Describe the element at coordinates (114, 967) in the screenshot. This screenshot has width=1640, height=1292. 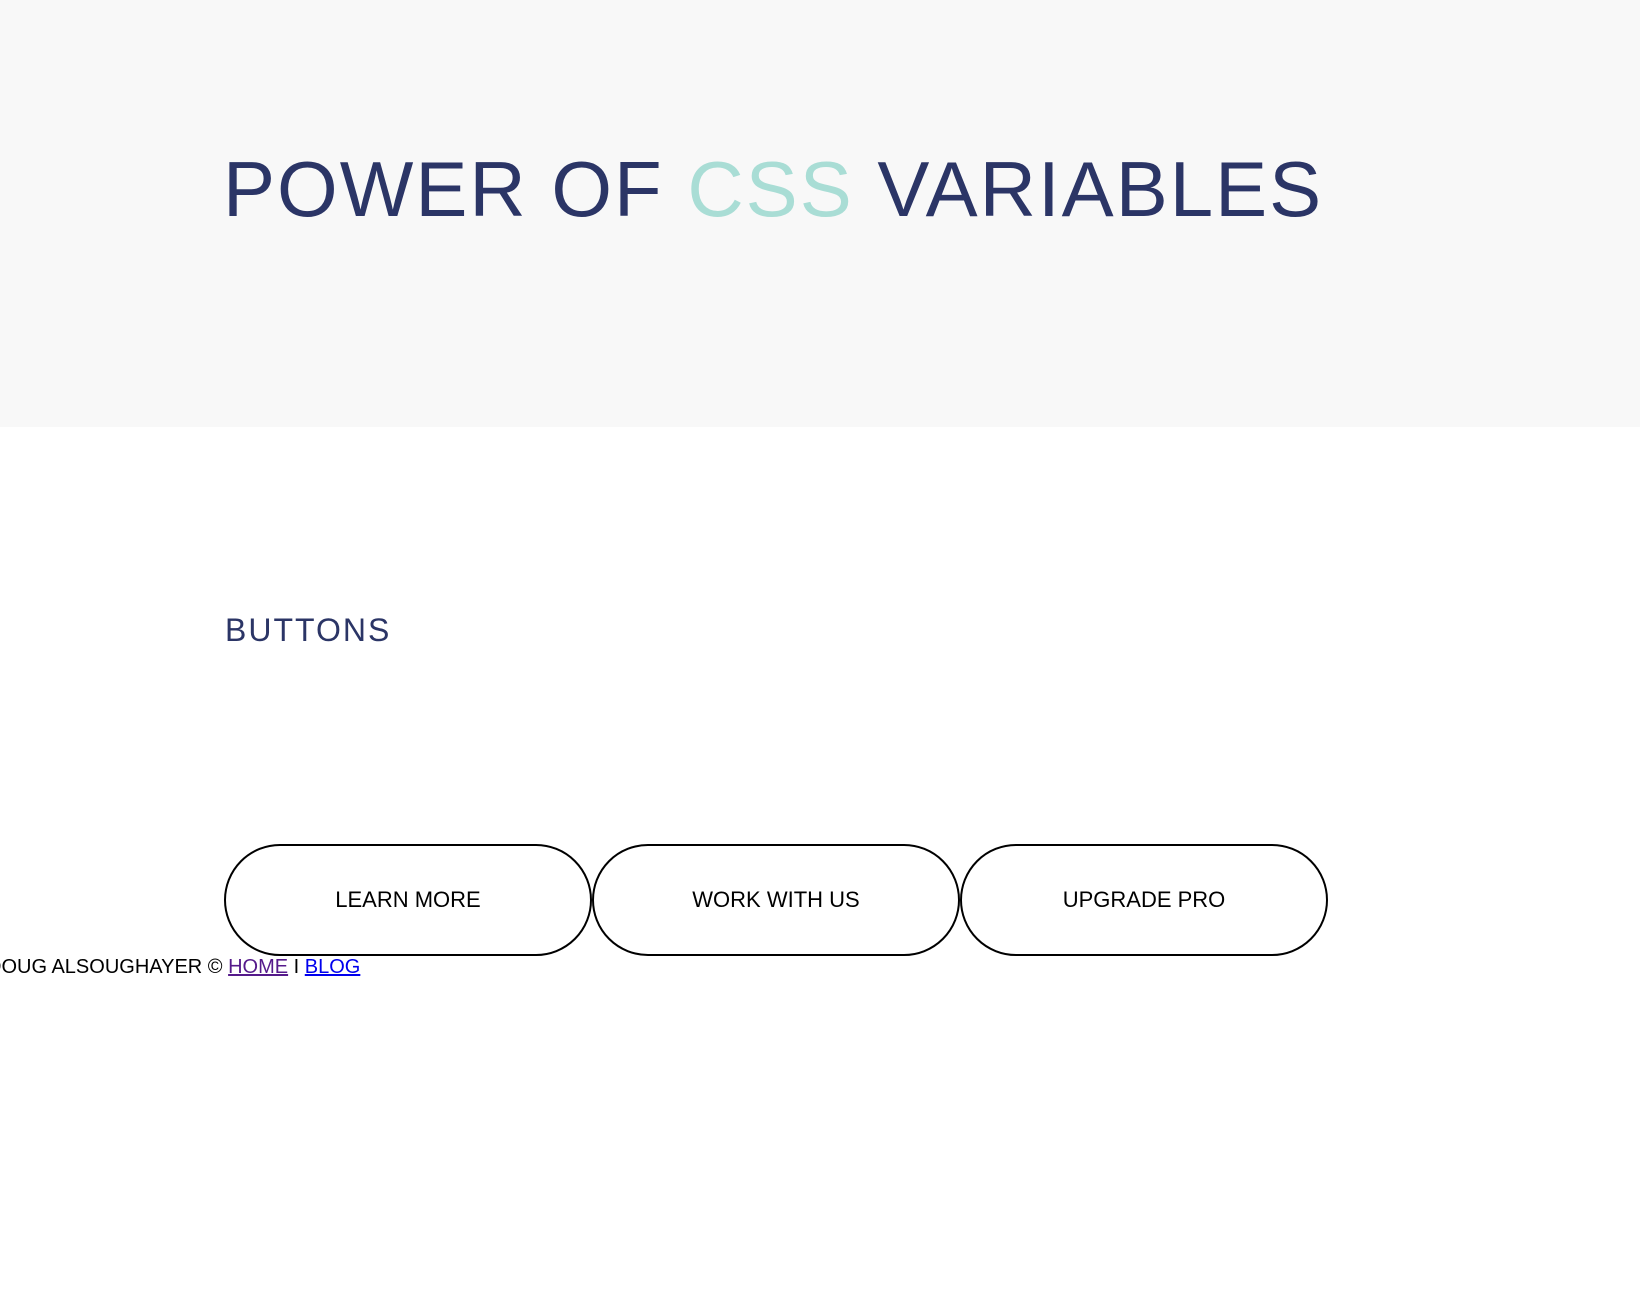
I see `footer-credit: DOUG ALSOUGHAYER ©` at that location.